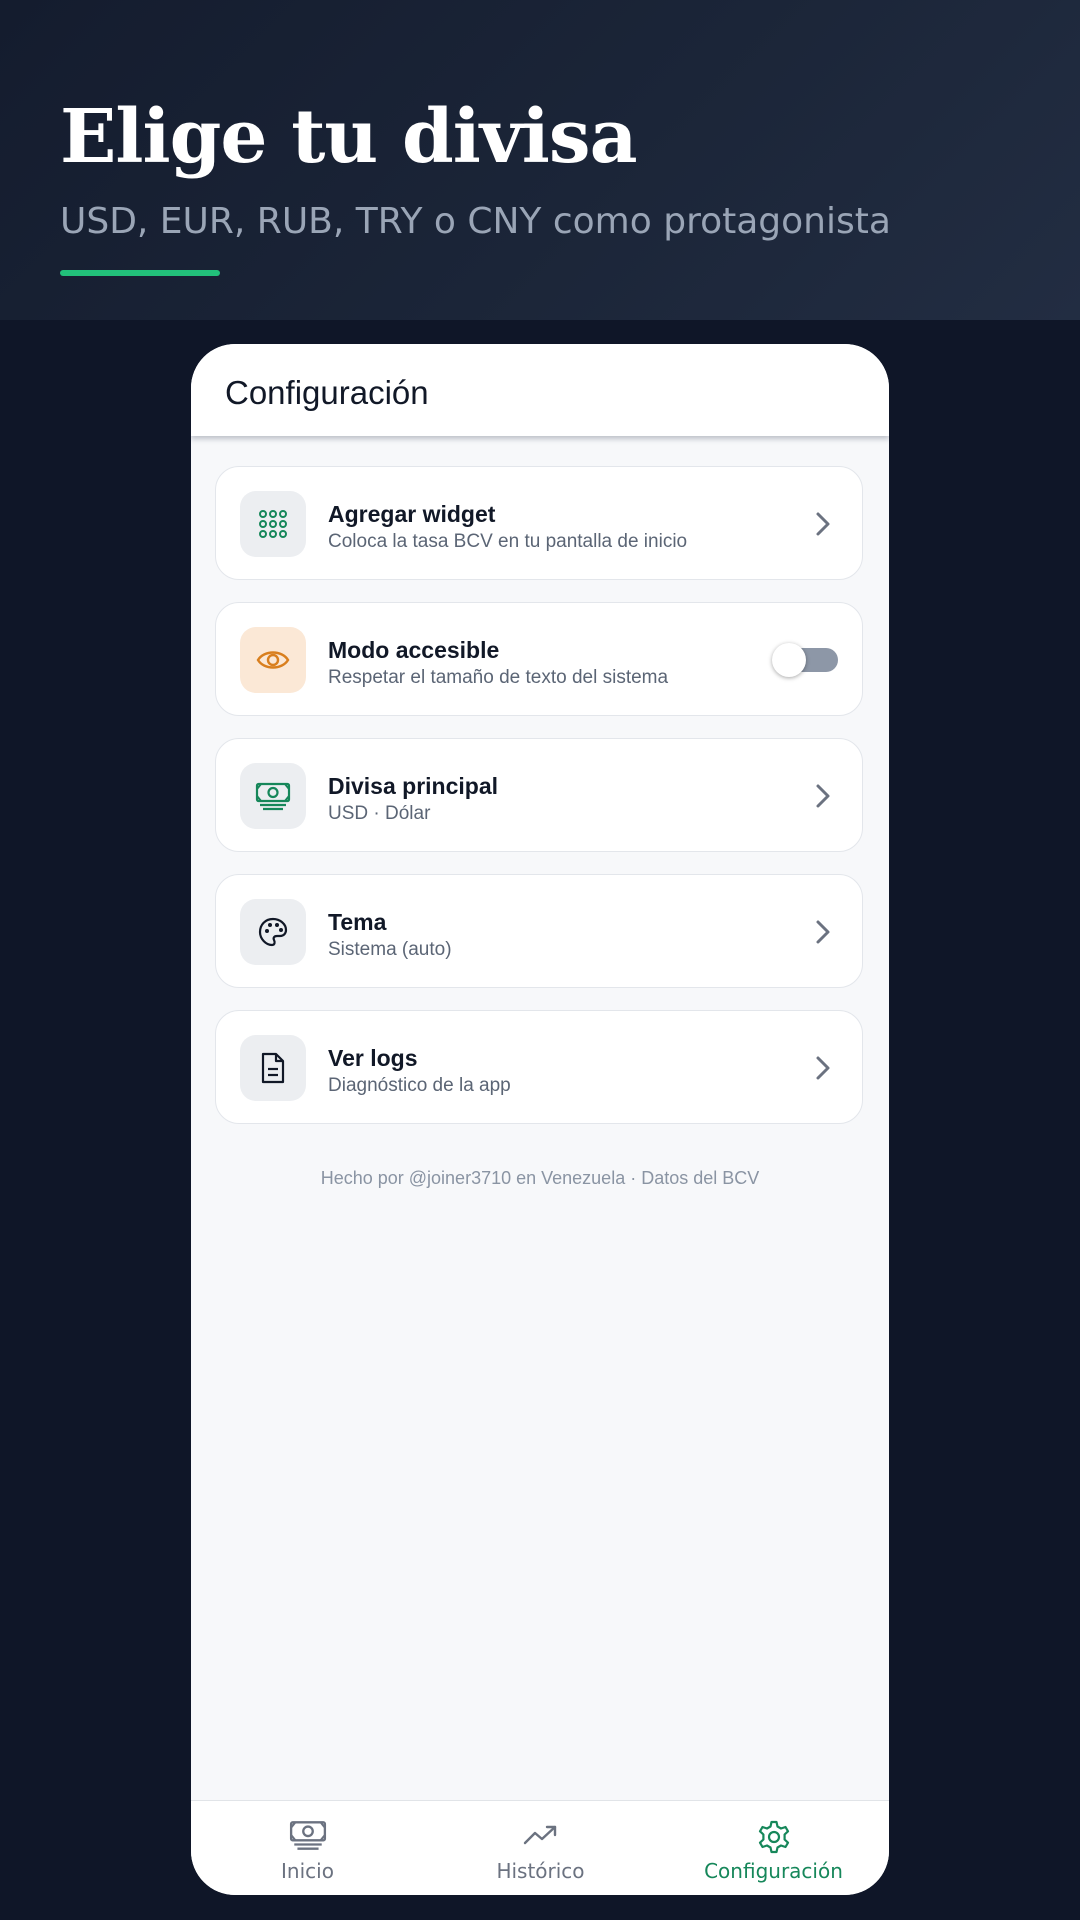 The image size is (1080, 1920). Describe the element at coordinates (379, 813) in the screenshot. I see `settings-item-subtitle: USD · Dólar` at that location.